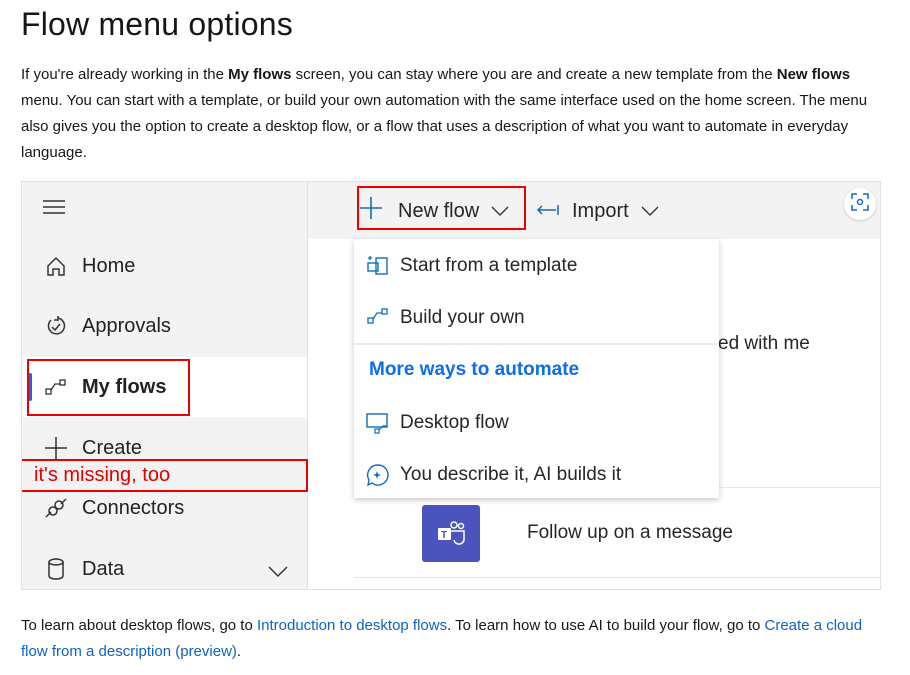 This screenshot has height=675, width=910. What do you see at coordinates (133, 507) in the screenshot?
I see `sidebar-item-label: Connectors` at bounding box center [133, 507].